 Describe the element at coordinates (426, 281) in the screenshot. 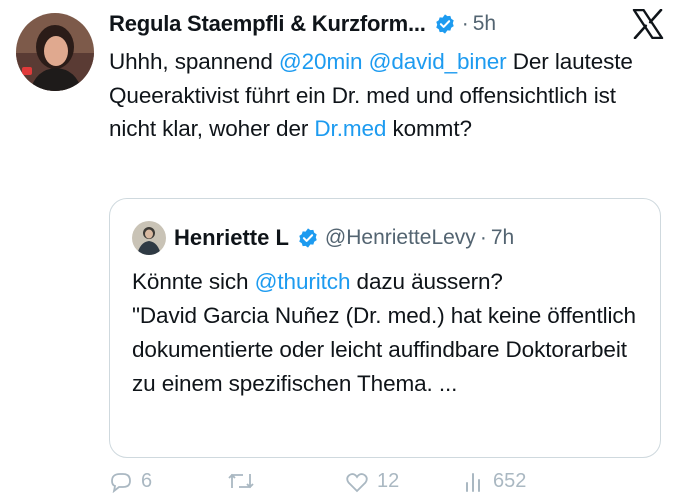

I see `text-segment: dazu äussern?` at that location.